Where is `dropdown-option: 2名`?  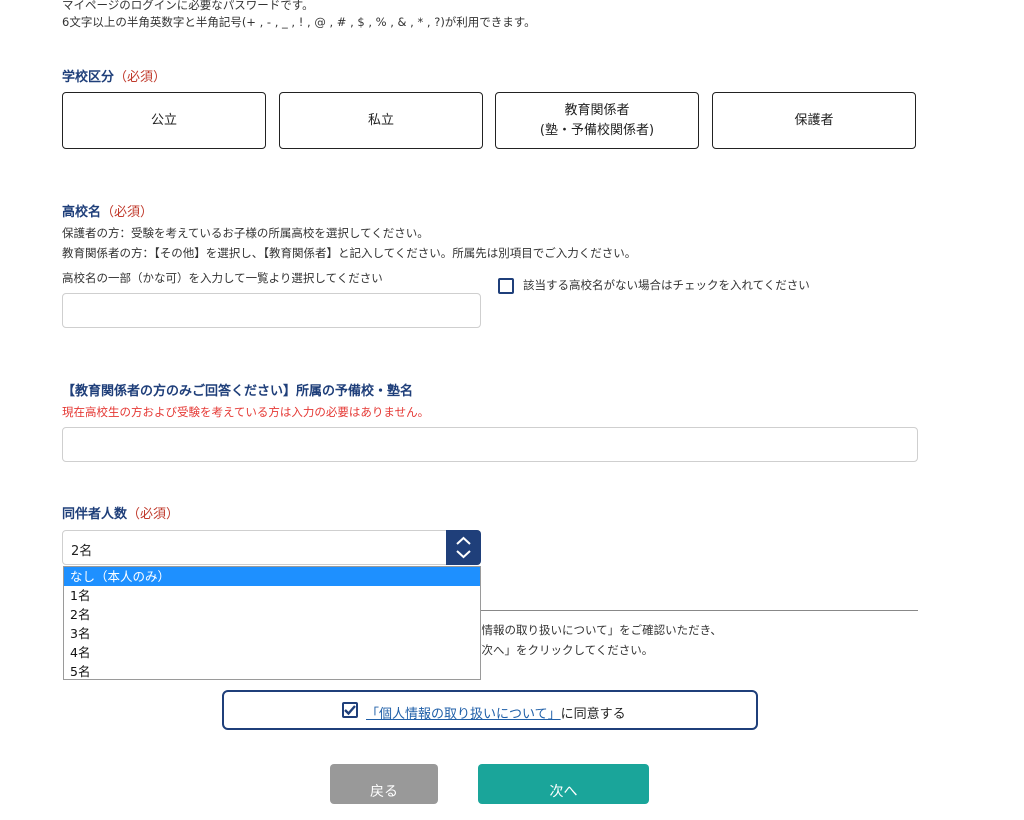
dropdown-option: 2名 is located at coordinates (272, 614).